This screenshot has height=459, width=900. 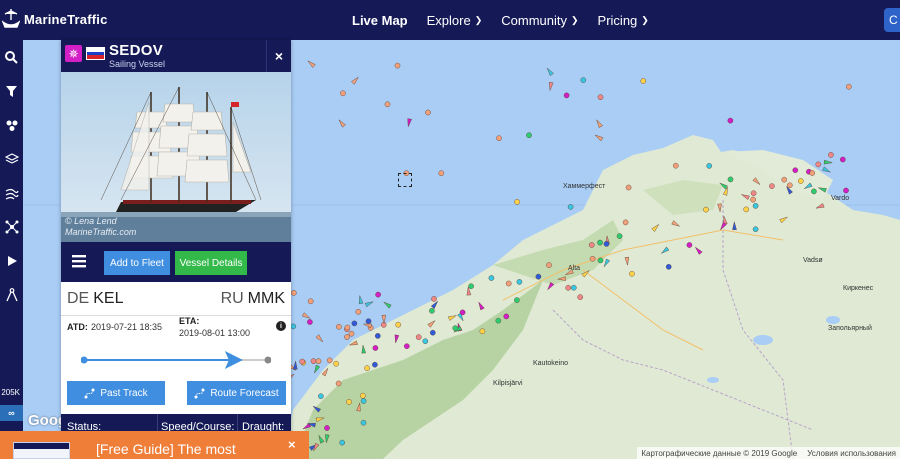 What do you see at coordinates (11, 413) in the screenshot?
I see `infinity-toggle: ∞` at bounding box center [11, 413].